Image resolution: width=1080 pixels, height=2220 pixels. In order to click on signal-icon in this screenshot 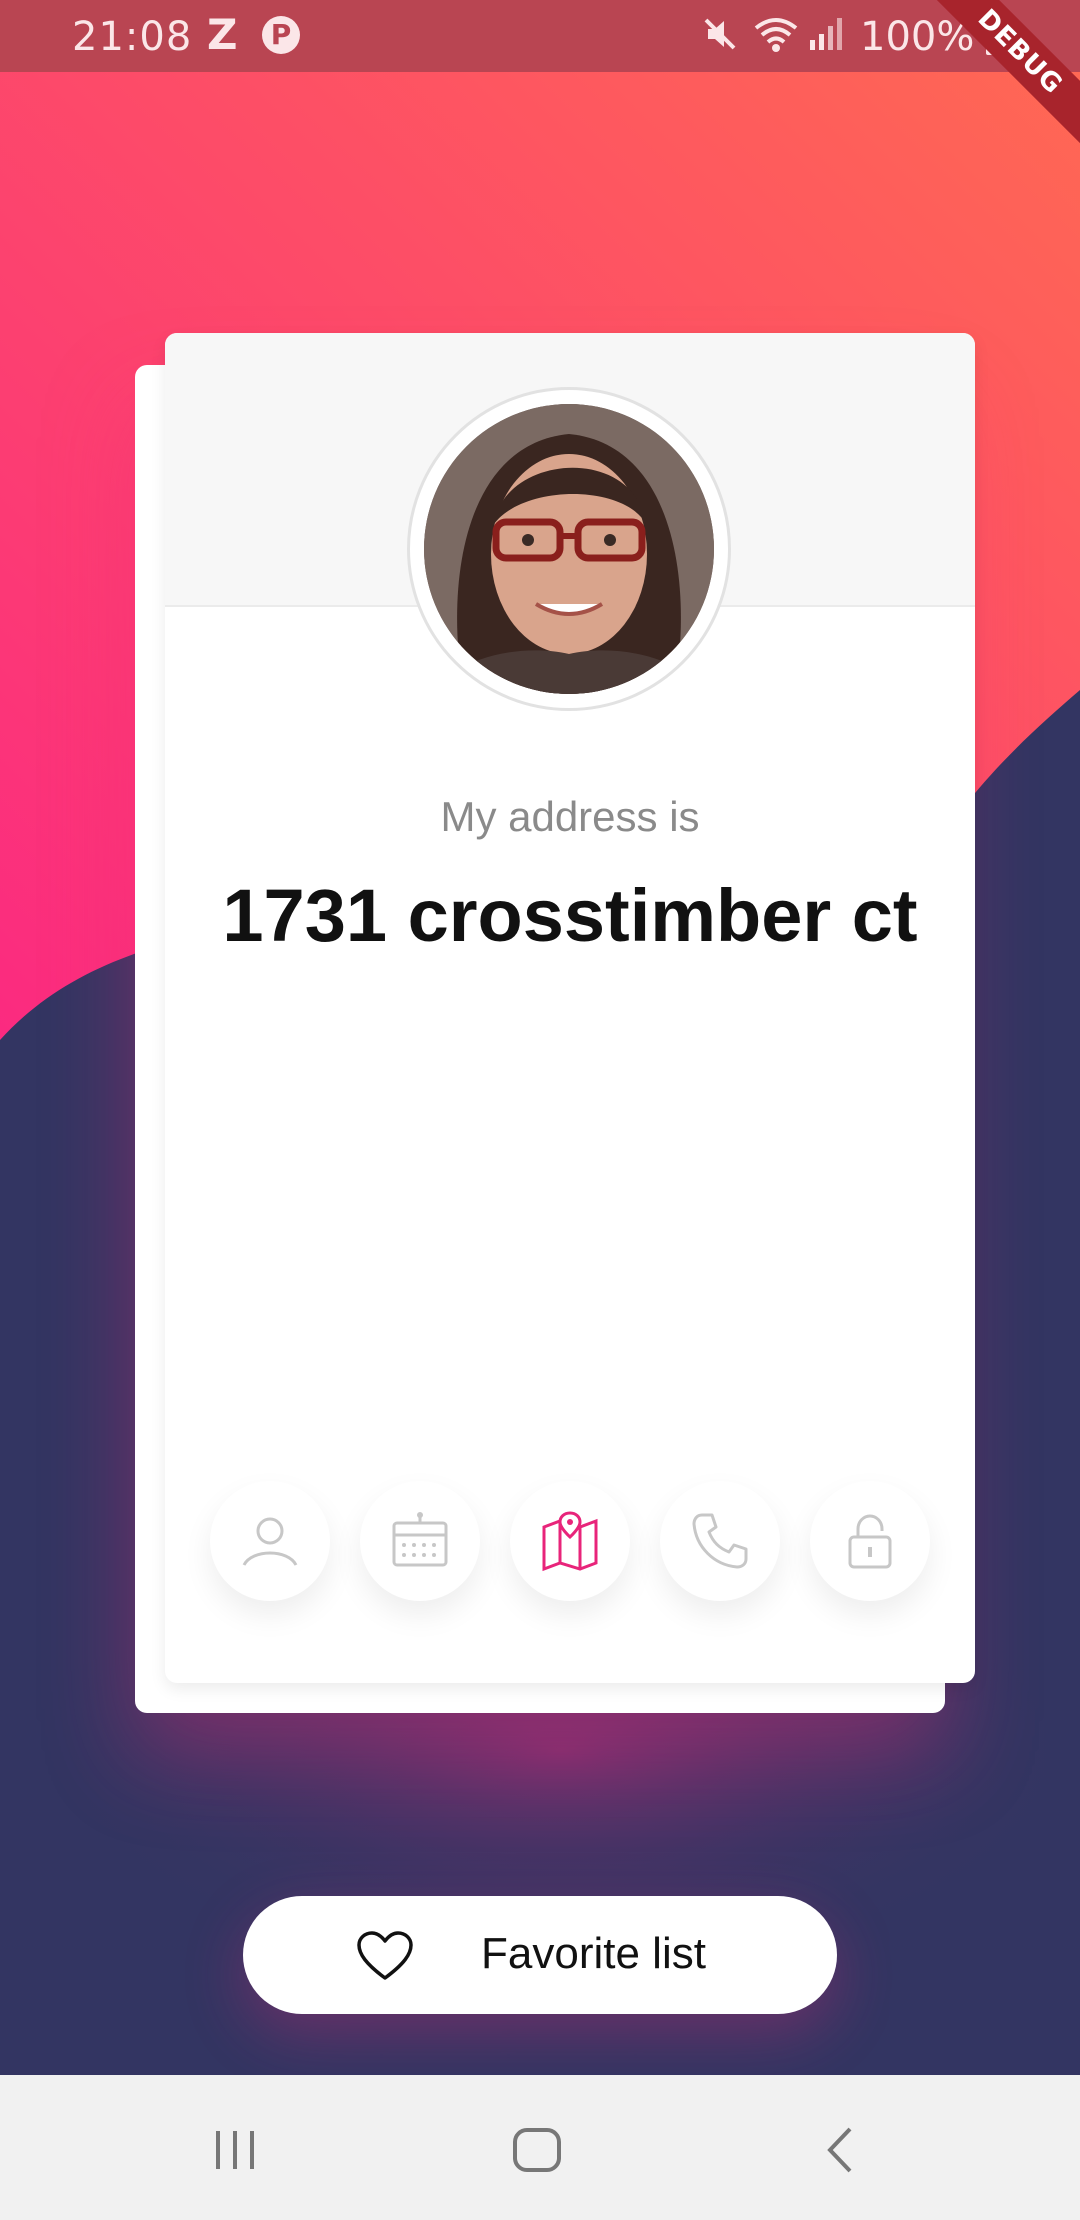, I will do `click(828, 39)`.